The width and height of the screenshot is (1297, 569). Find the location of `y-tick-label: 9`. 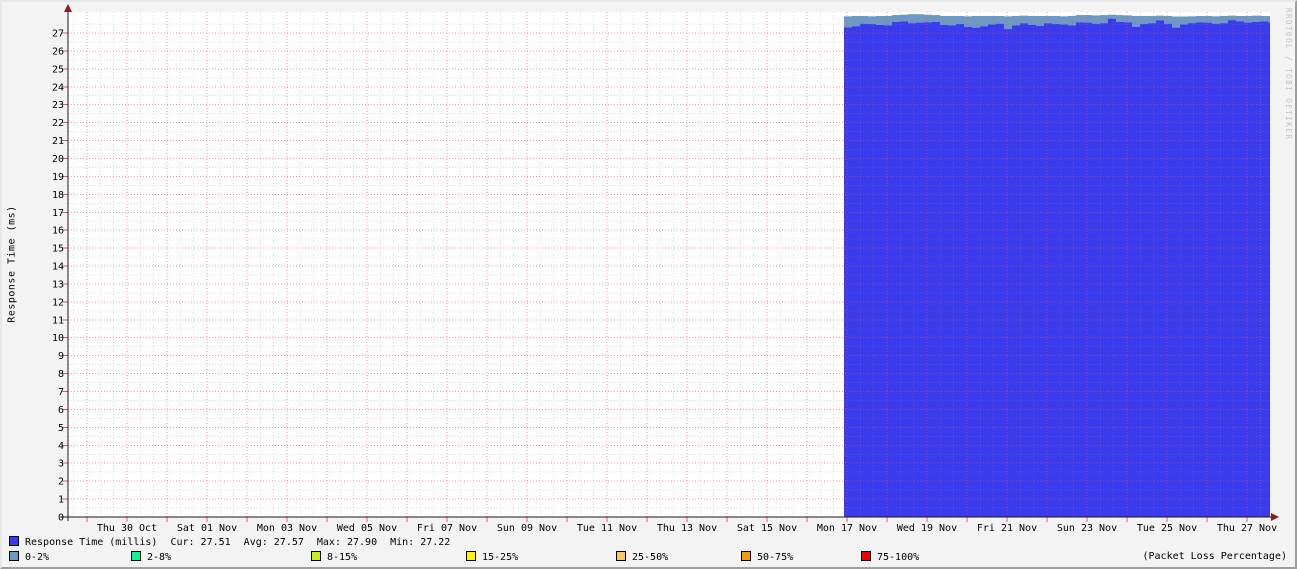

y-tick-label: 9 is located at coordinates (61, 356).